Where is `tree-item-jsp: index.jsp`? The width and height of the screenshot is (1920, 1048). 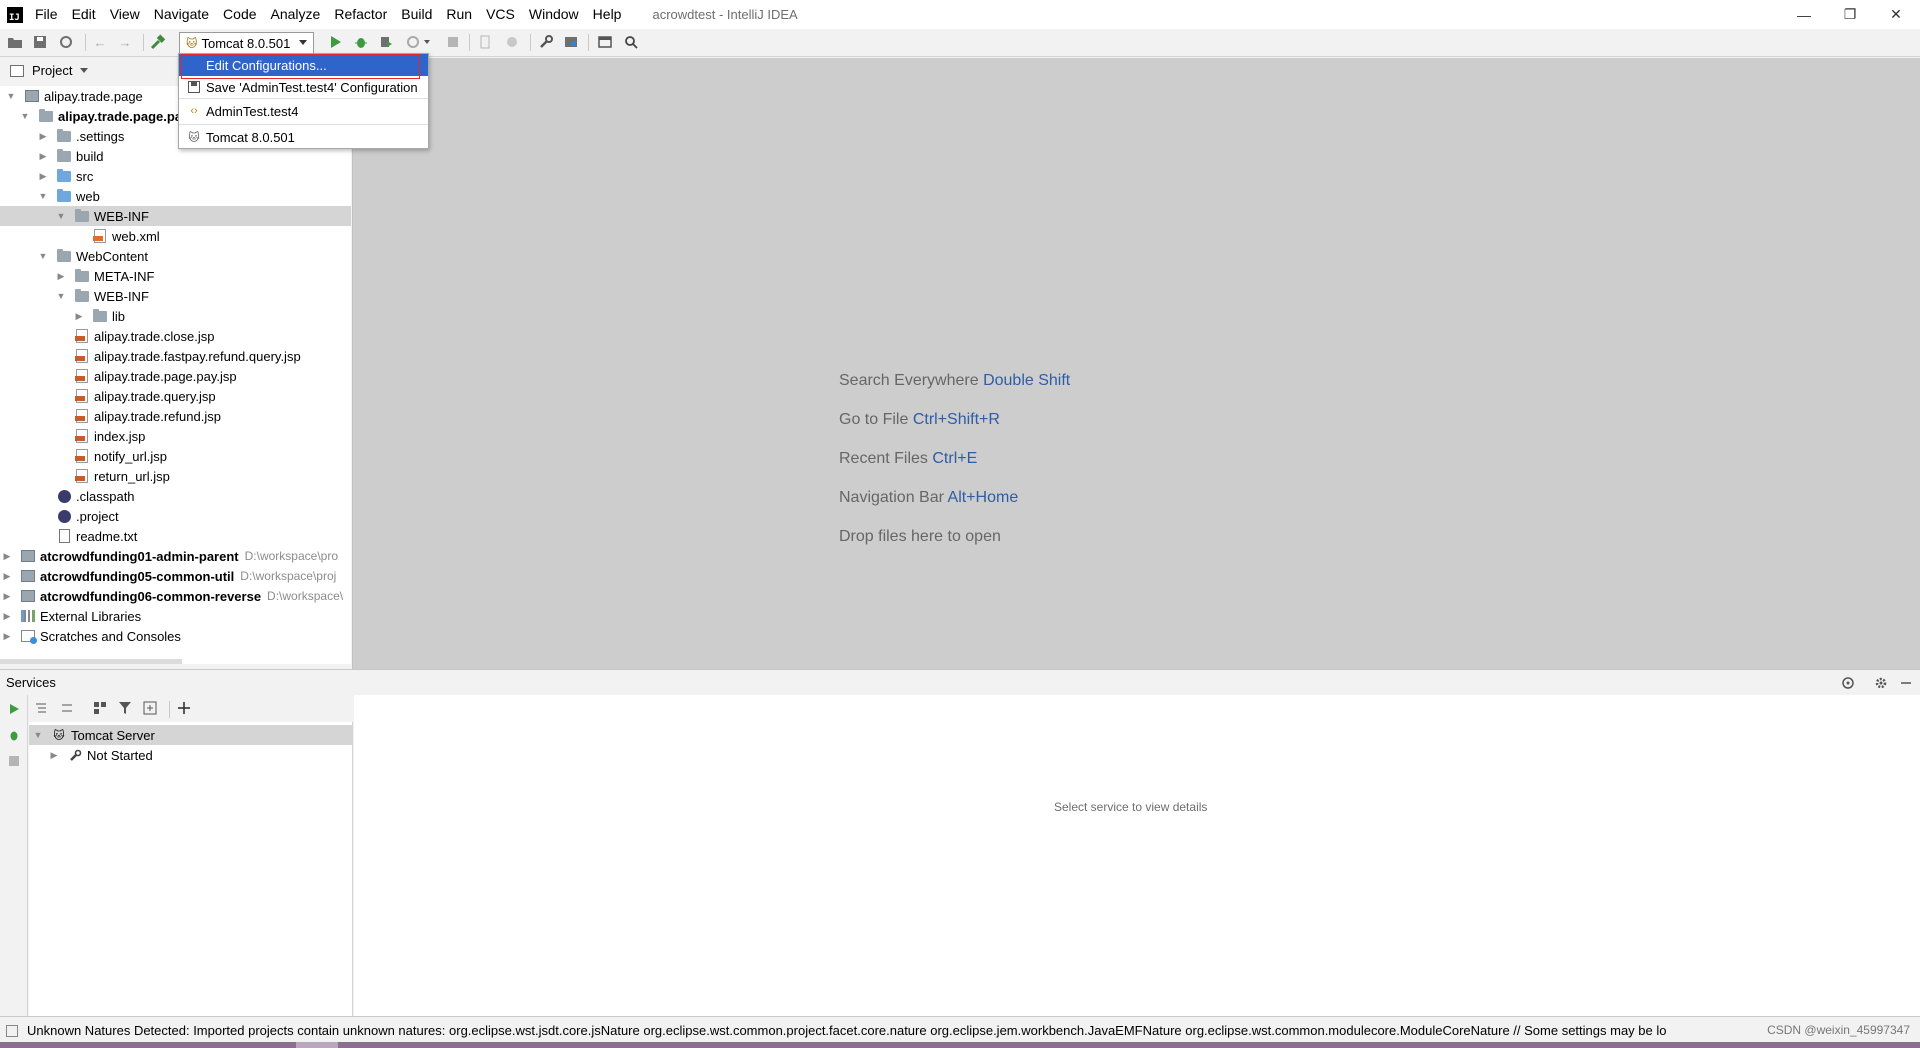 tree-item-jsp: index.jsp is located at coordinates (175, 436).